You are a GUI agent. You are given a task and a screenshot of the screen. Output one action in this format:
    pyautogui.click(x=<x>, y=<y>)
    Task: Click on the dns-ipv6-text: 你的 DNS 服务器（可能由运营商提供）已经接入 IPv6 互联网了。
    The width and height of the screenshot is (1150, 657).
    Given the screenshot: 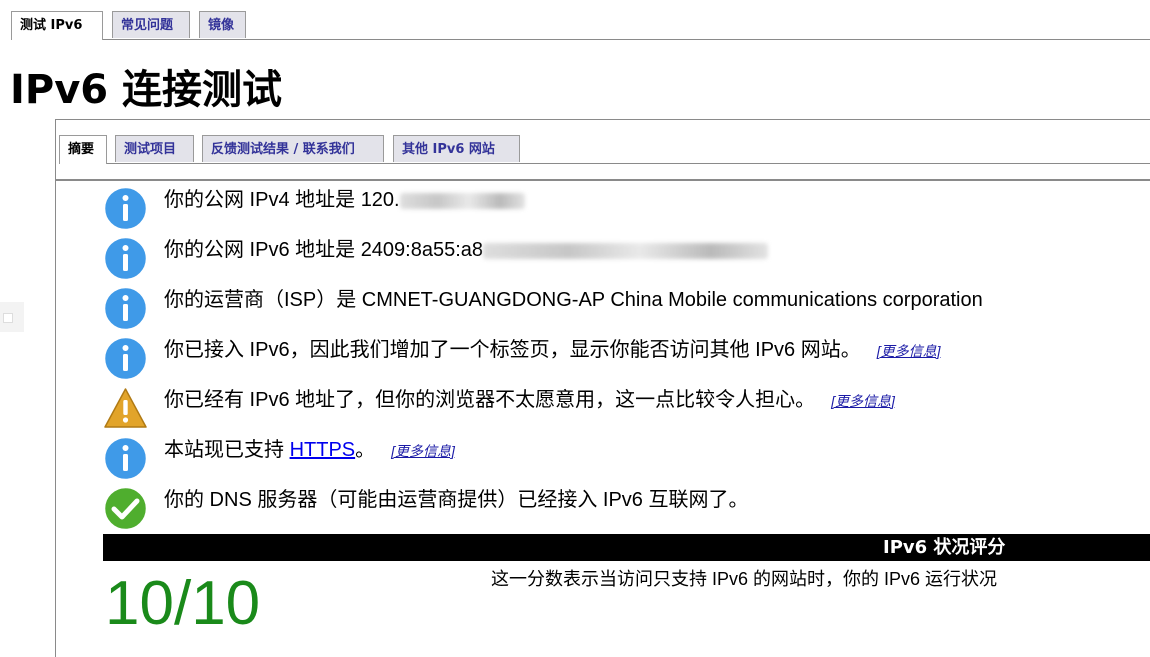 What is the action you would take?
    pyautogui.click(x=456, y=500)
    